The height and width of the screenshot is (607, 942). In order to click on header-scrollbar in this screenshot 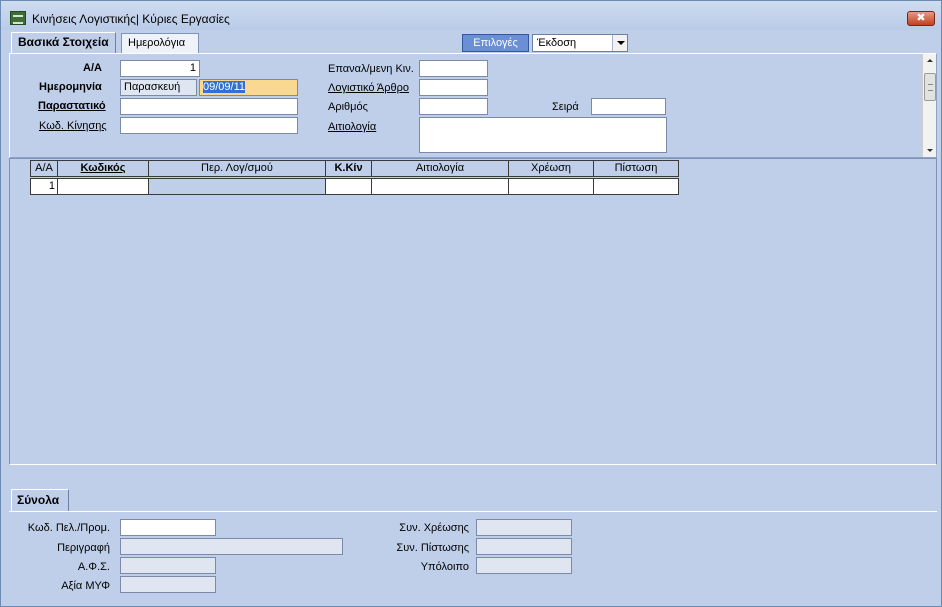, I will do `click(929, 105)`.